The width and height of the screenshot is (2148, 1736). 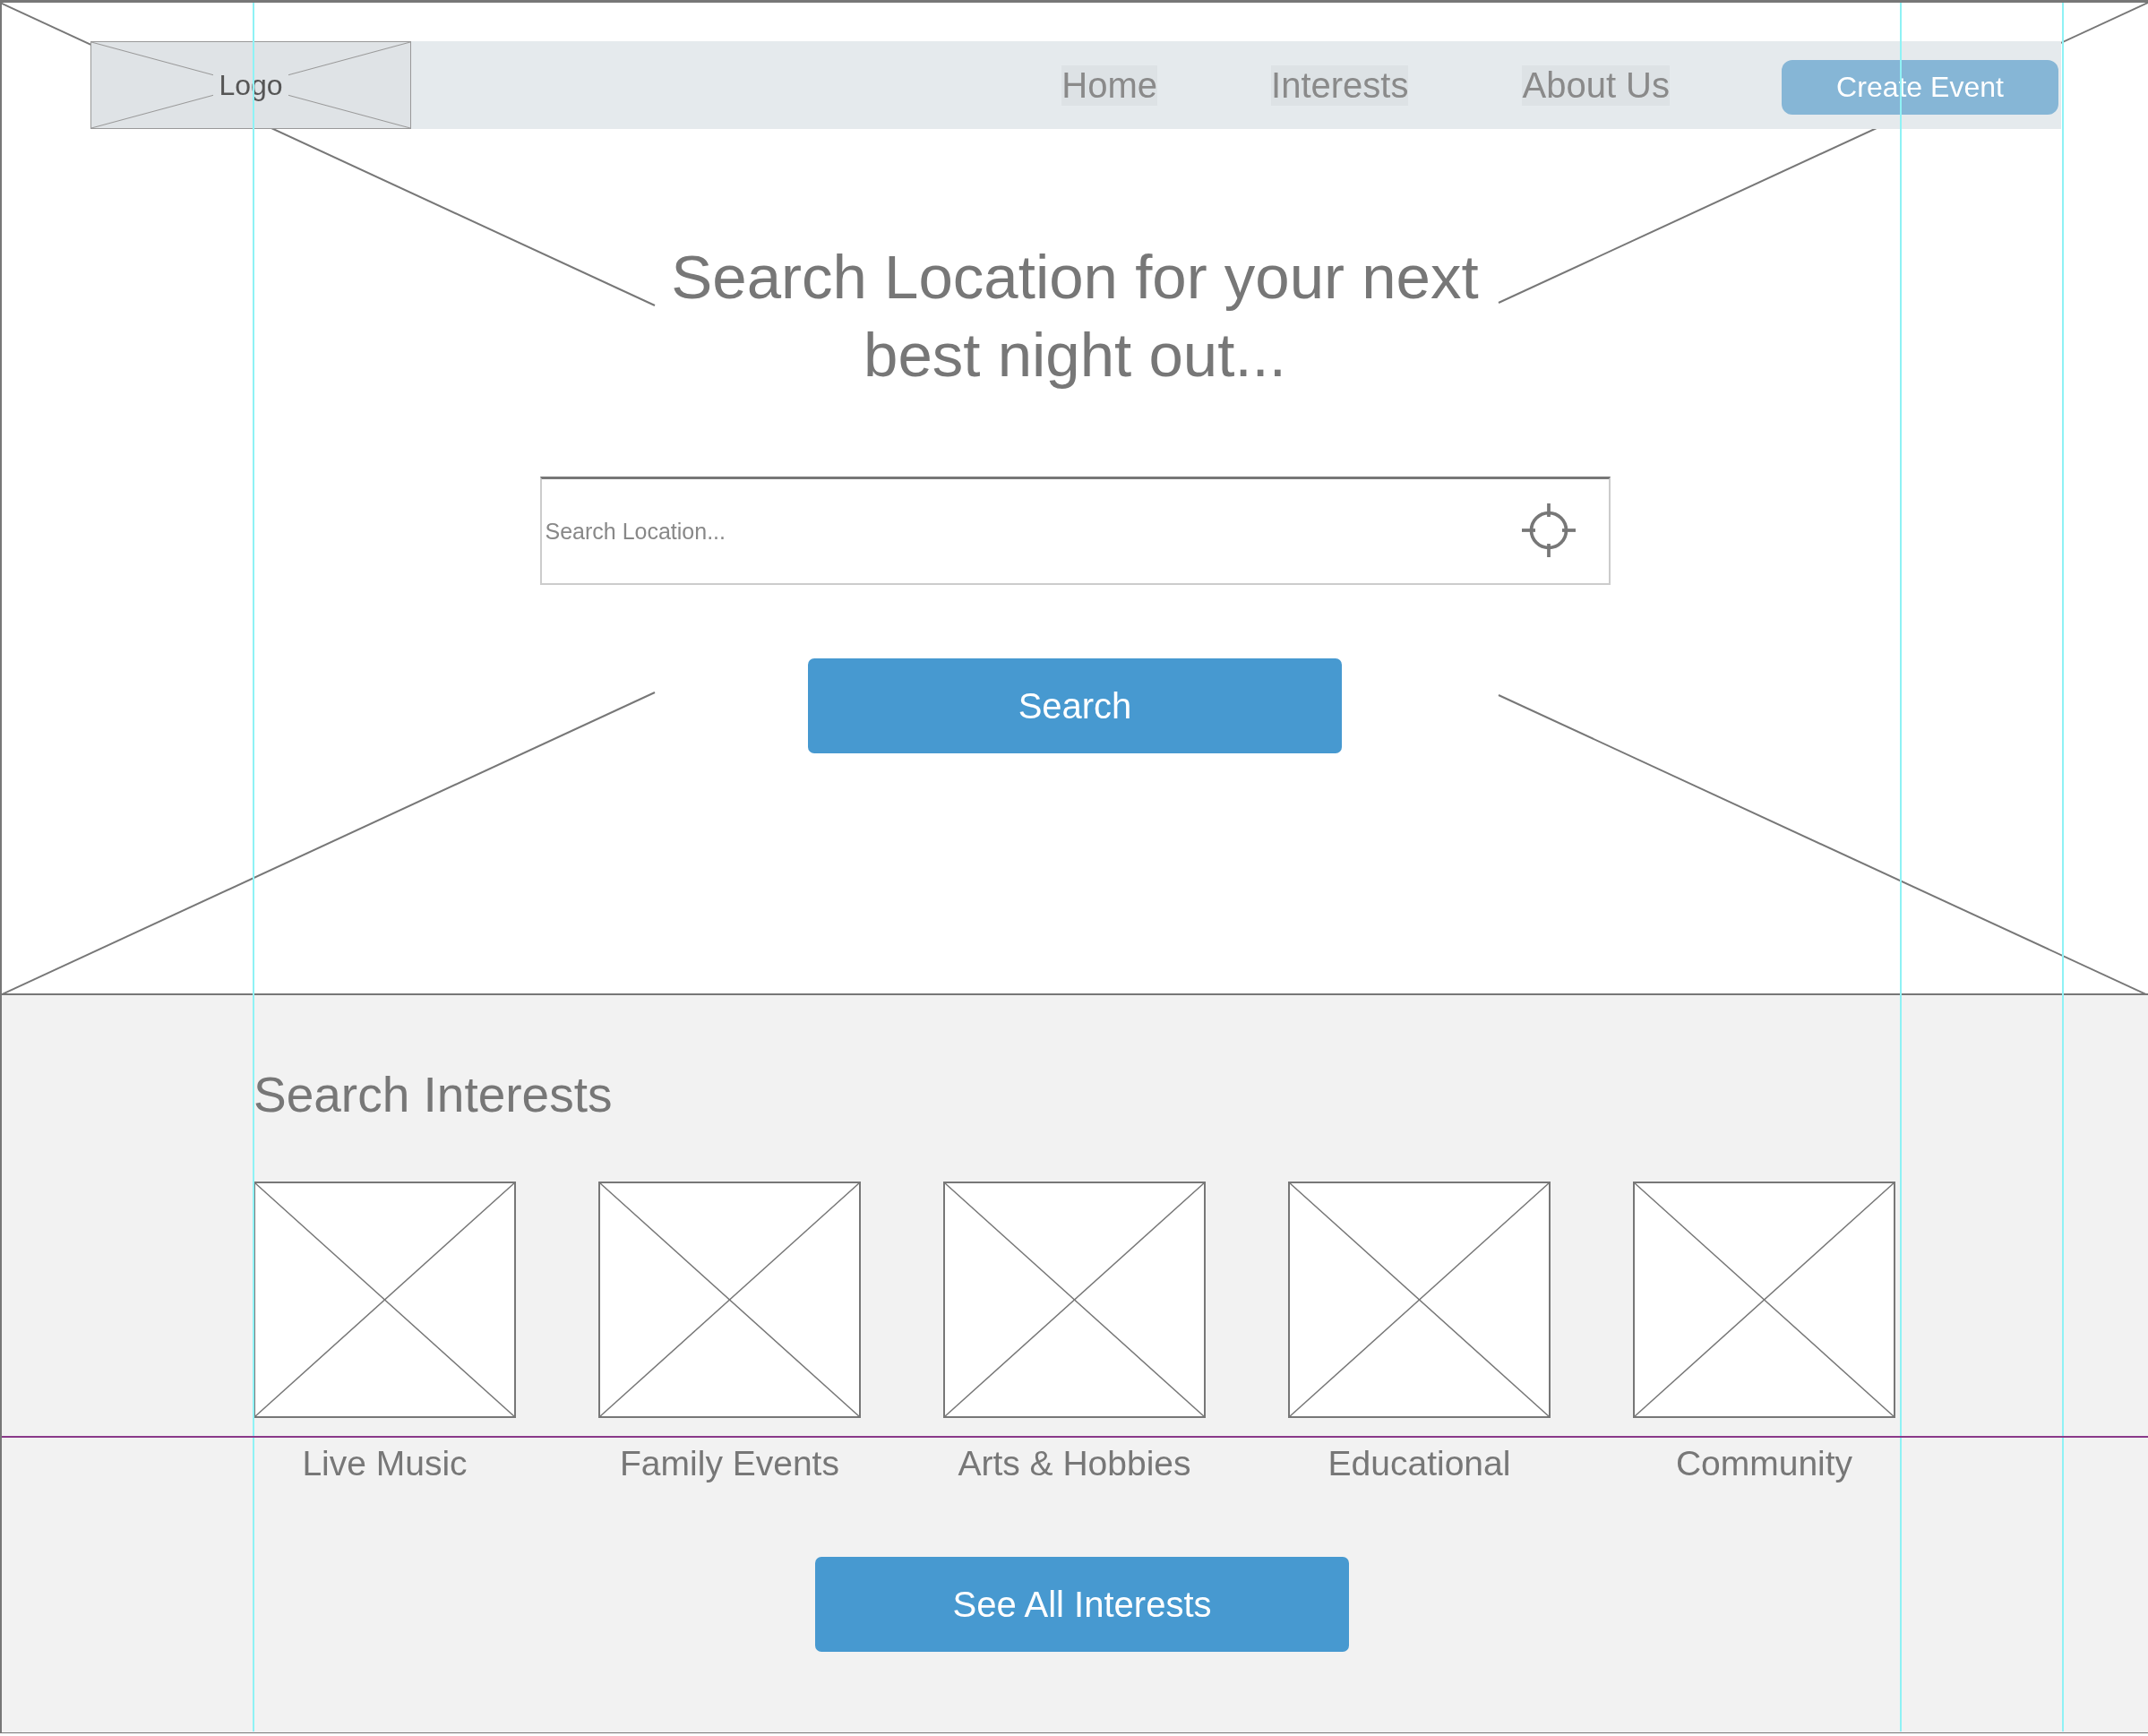 I want to click on search-button: Search, so click(x=1075, y=705).